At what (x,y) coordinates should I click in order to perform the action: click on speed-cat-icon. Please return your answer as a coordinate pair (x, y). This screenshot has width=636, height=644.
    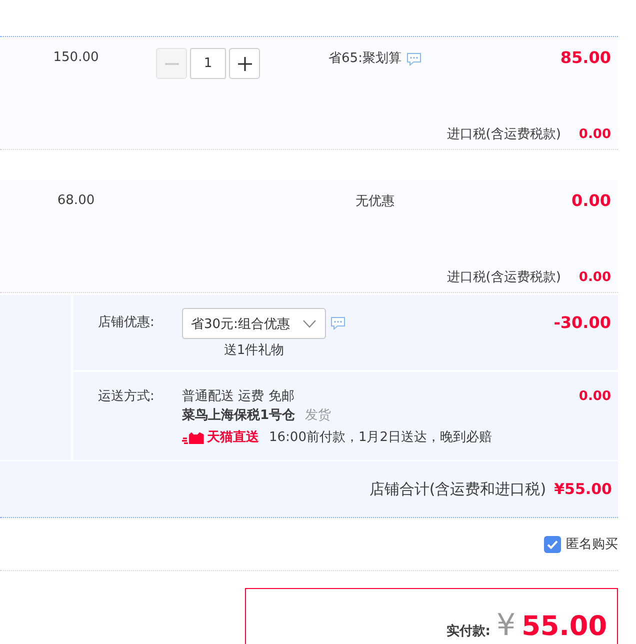
    Looking at the image, I should click on (193, 438).